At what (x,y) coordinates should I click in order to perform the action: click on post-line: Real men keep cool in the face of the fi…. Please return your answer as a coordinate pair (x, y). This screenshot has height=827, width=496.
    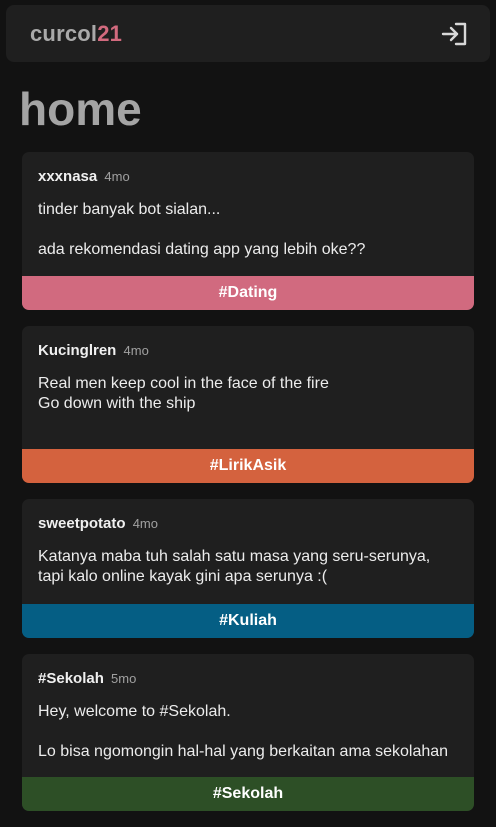
    Looking at the image, I should click on (183, 383).